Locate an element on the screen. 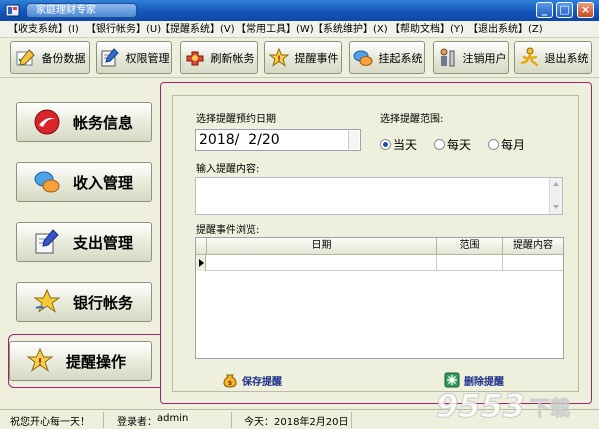 This screenshot has height=429, width=599. refresh-puzzle-icon is located at coordinates (194, 58).